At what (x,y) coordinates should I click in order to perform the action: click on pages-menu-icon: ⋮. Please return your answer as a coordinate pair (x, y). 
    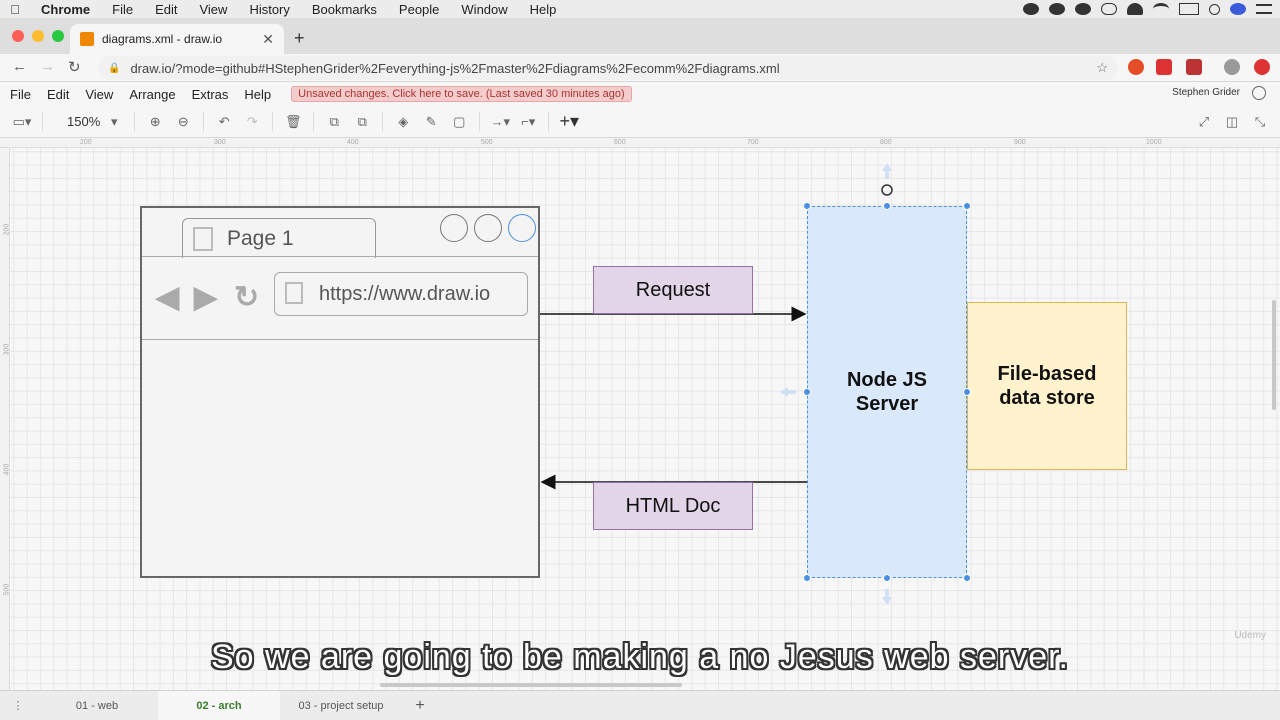
    Looking at the image, I should click on (18, 705).